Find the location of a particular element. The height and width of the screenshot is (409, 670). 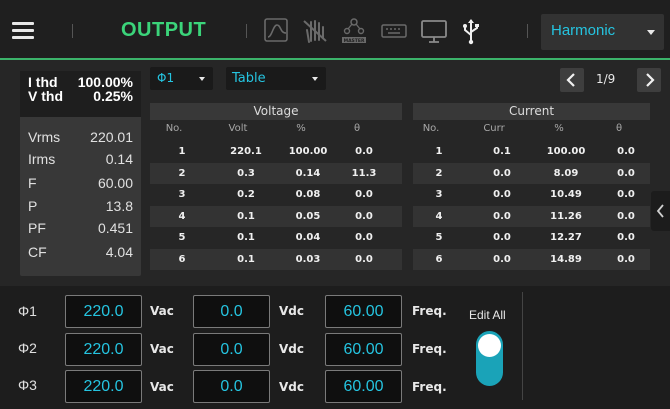

phase3-freq-unit: Freq. is located at coordinates (429, 387).